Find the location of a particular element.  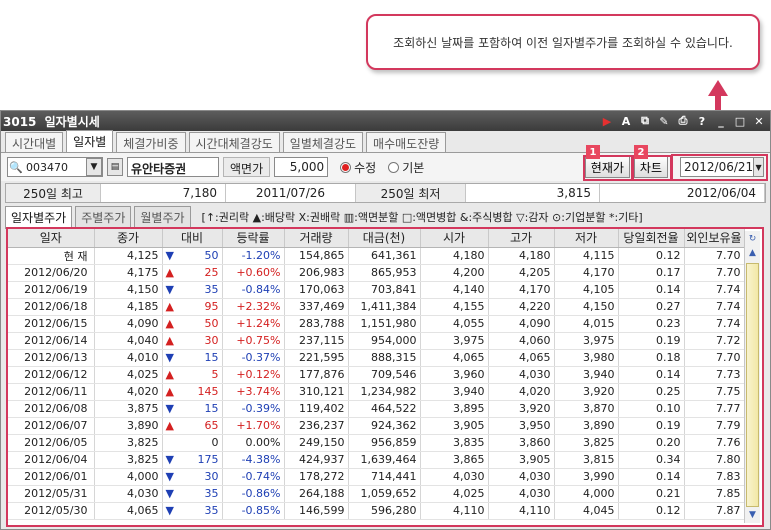

cell-foreign: 7.70 is located at coordinates (714, 358).